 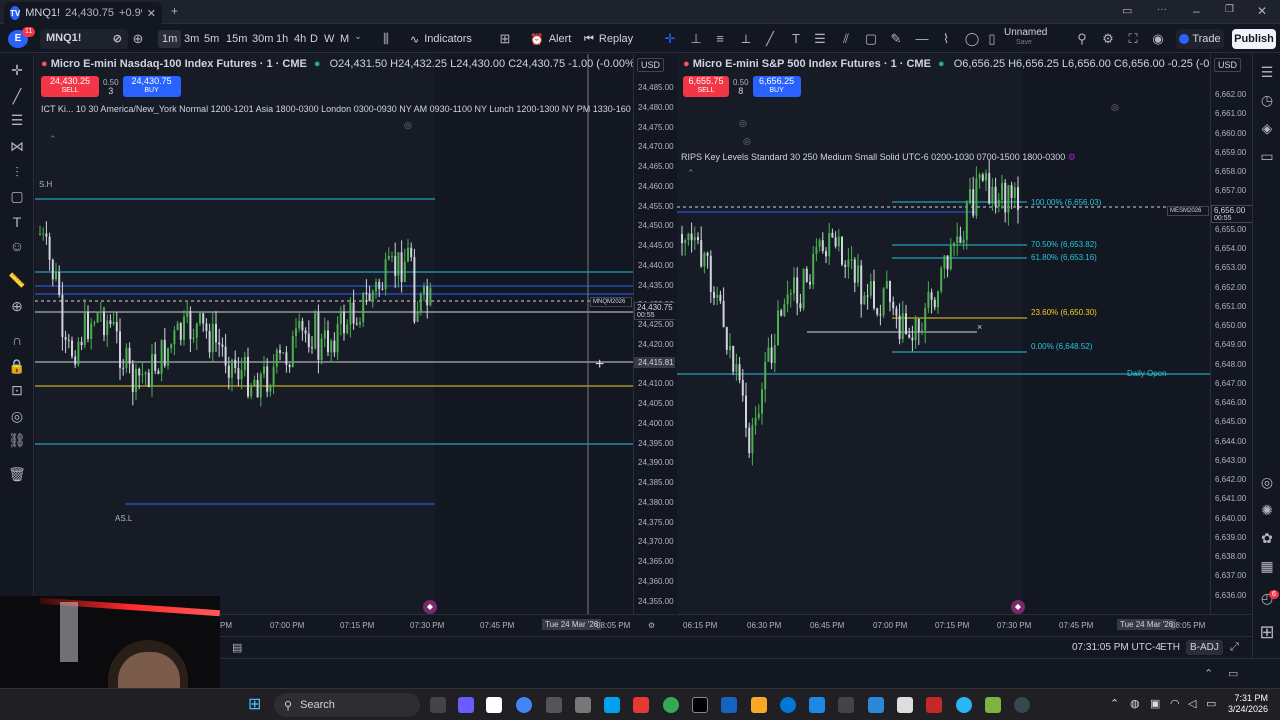 I want to click on calendar-icon: ▦, so click(x=1267, y=566).